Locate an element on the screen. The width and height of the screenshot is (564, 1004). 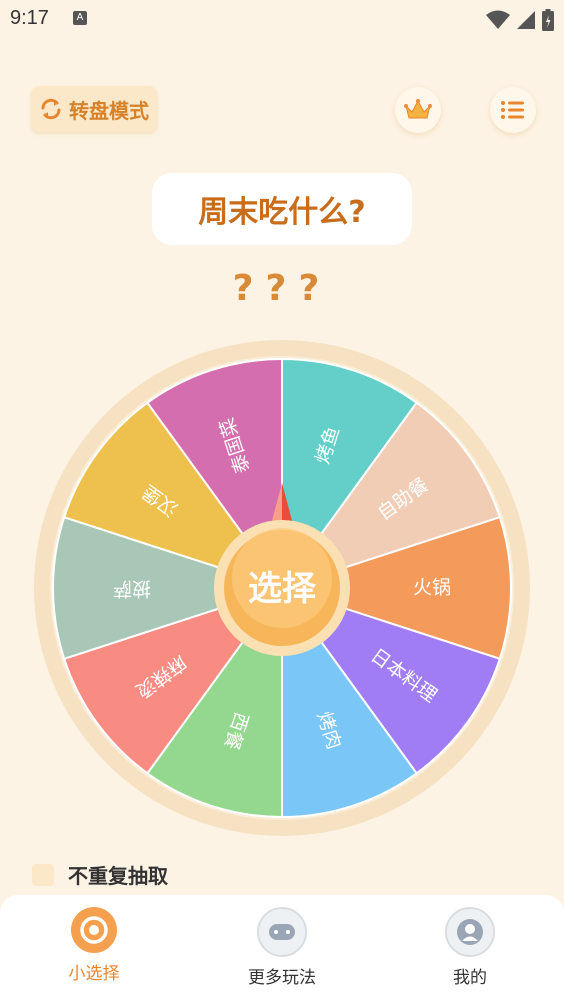
question-title-box: 周末吃什么? is located at coordinates (282, 209).